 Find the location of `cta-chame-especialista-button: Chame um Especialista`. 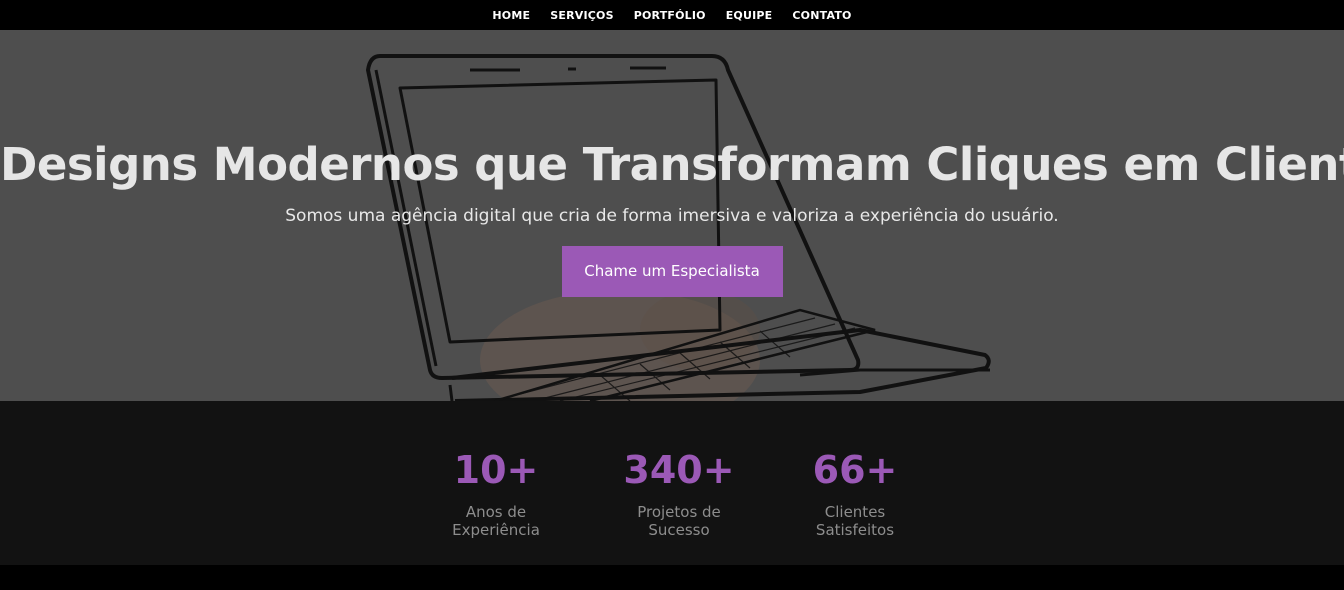

cta-chame-especialista-button: Chame um Especialista is located at coordinates (672, 271).